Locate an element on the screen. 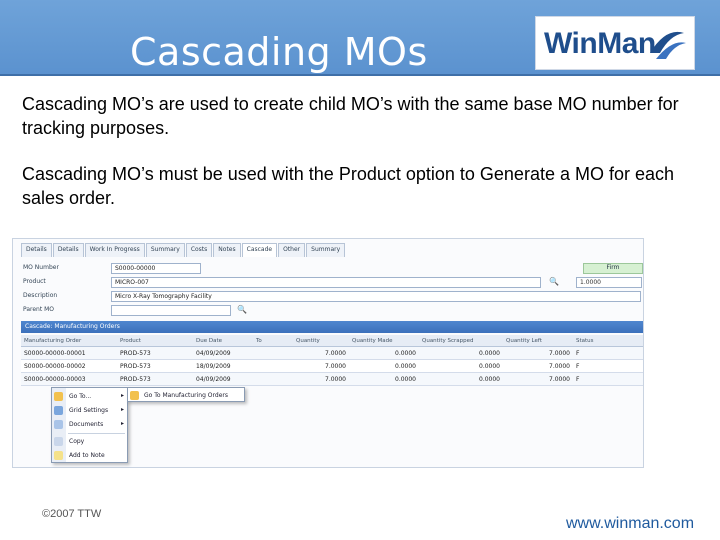 The width and height of the screenshot is (720, 540). column-header: Status is located at coordinates (593, 340).